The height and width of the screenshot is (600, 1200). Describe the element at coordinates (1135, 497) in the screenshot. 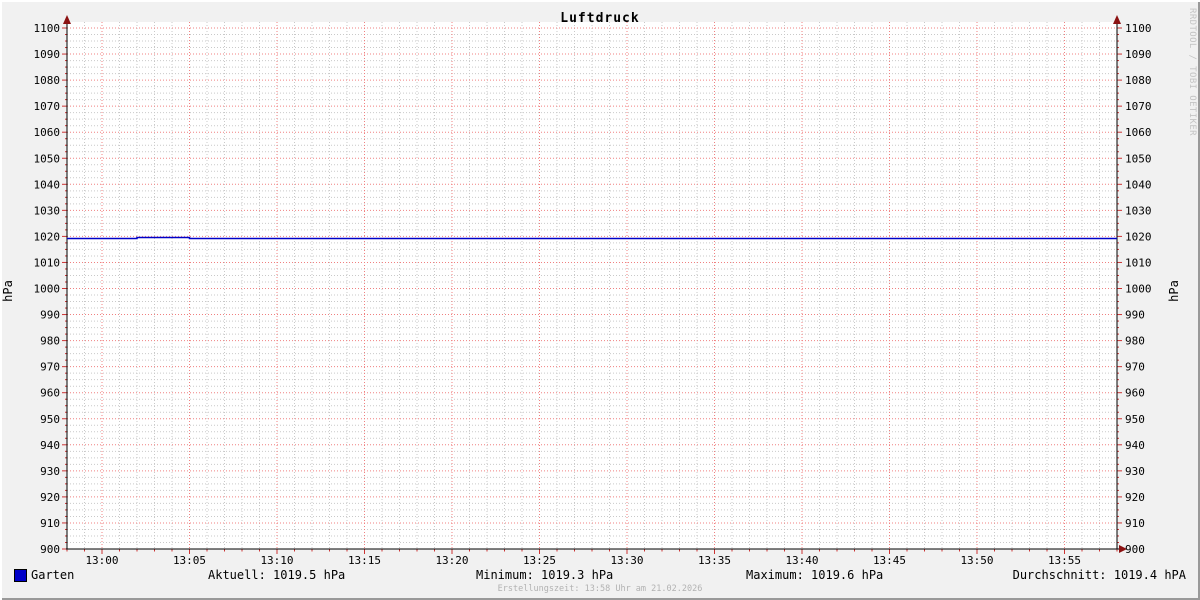

I see `y-tick-label-right: 920` at that location.